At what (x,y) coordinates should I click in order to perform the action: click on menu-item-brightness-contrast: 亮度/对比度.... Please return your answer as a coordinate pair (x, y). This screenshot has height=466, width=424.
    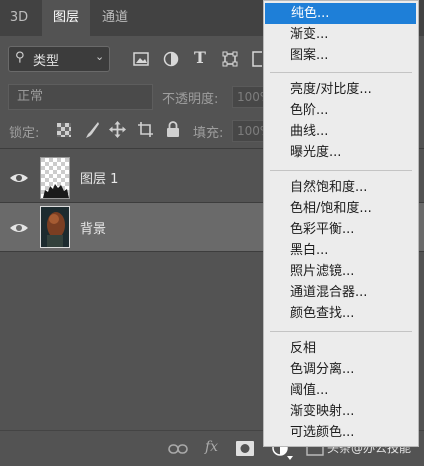
    Looking at the image, I should click on (341, 89).